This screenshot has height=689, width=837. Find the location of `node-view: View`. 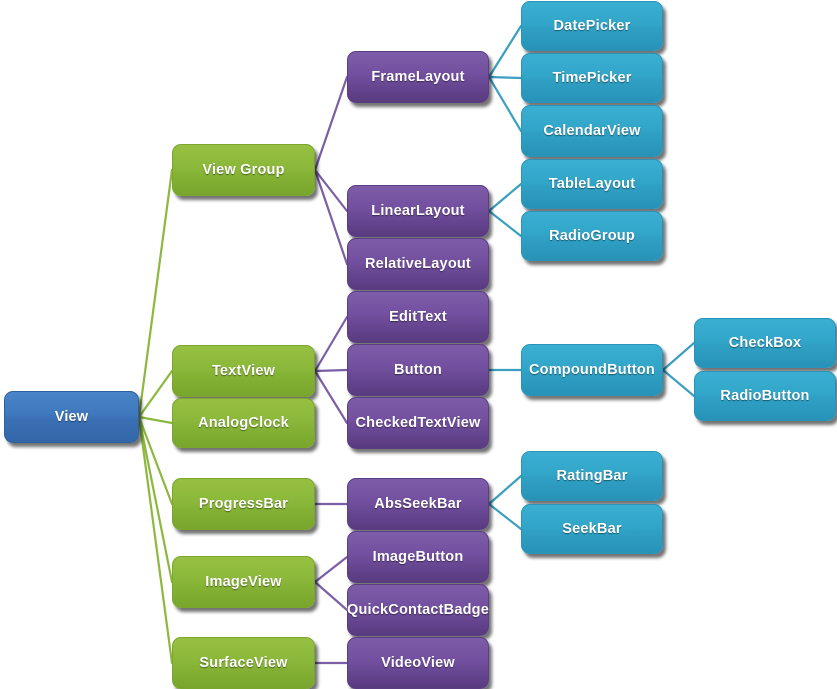

node-view: View is located at coordinates (71, 417).